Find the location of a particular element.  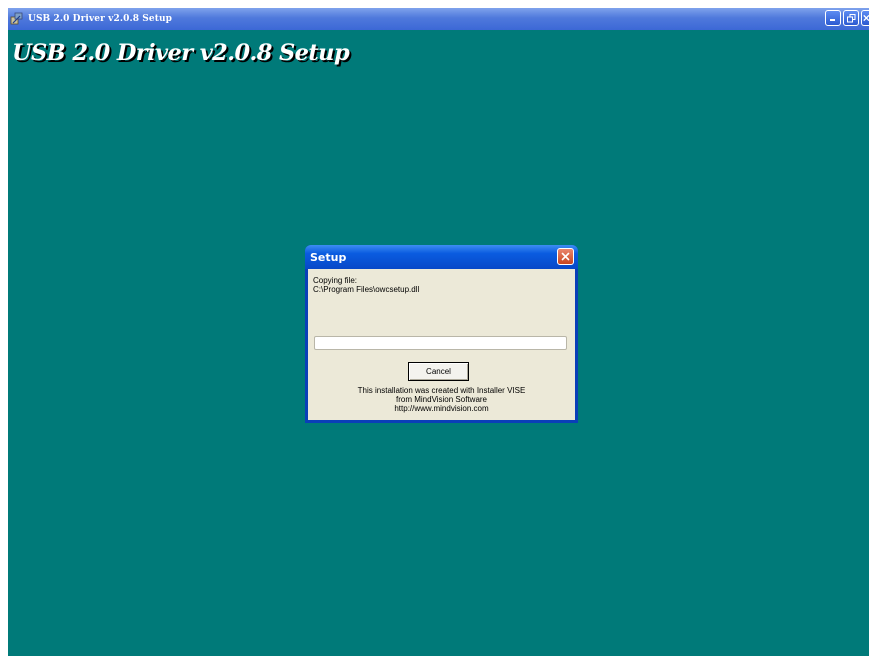

minimize-icon is located at coordinates (833, 18).